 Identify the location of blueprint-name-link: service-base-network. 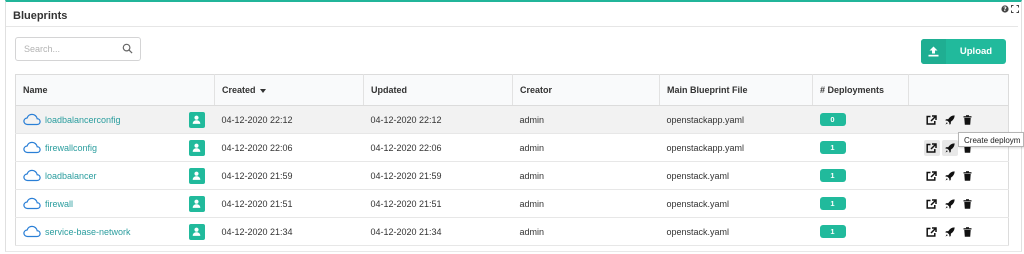
(77, 231).